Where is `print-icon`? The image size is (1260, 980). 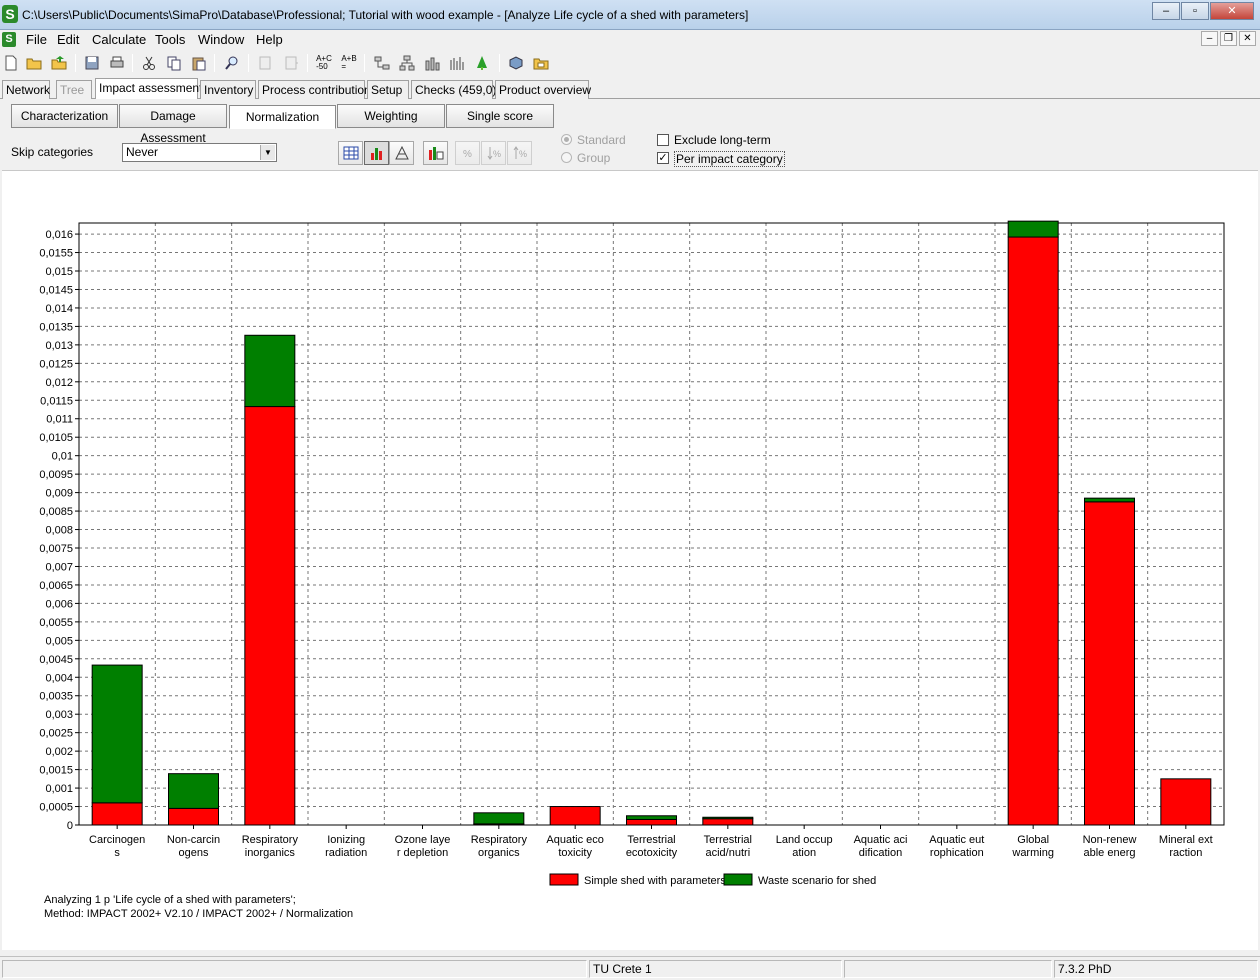 print-icon is located at coordinates (117, 63).